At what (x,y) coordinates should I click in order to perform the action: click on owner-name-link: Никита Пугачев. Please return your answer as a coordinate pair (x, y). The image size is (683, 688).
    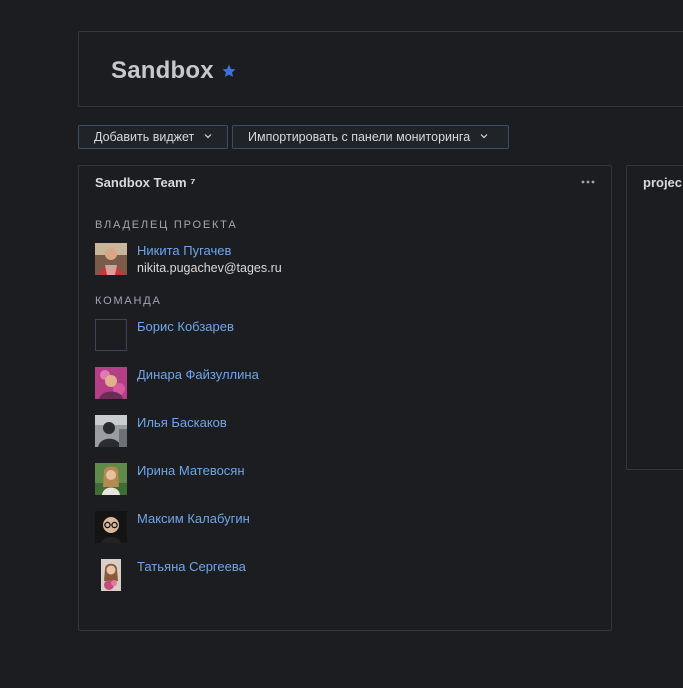
    Looking at the image, I should click on (184, 250).